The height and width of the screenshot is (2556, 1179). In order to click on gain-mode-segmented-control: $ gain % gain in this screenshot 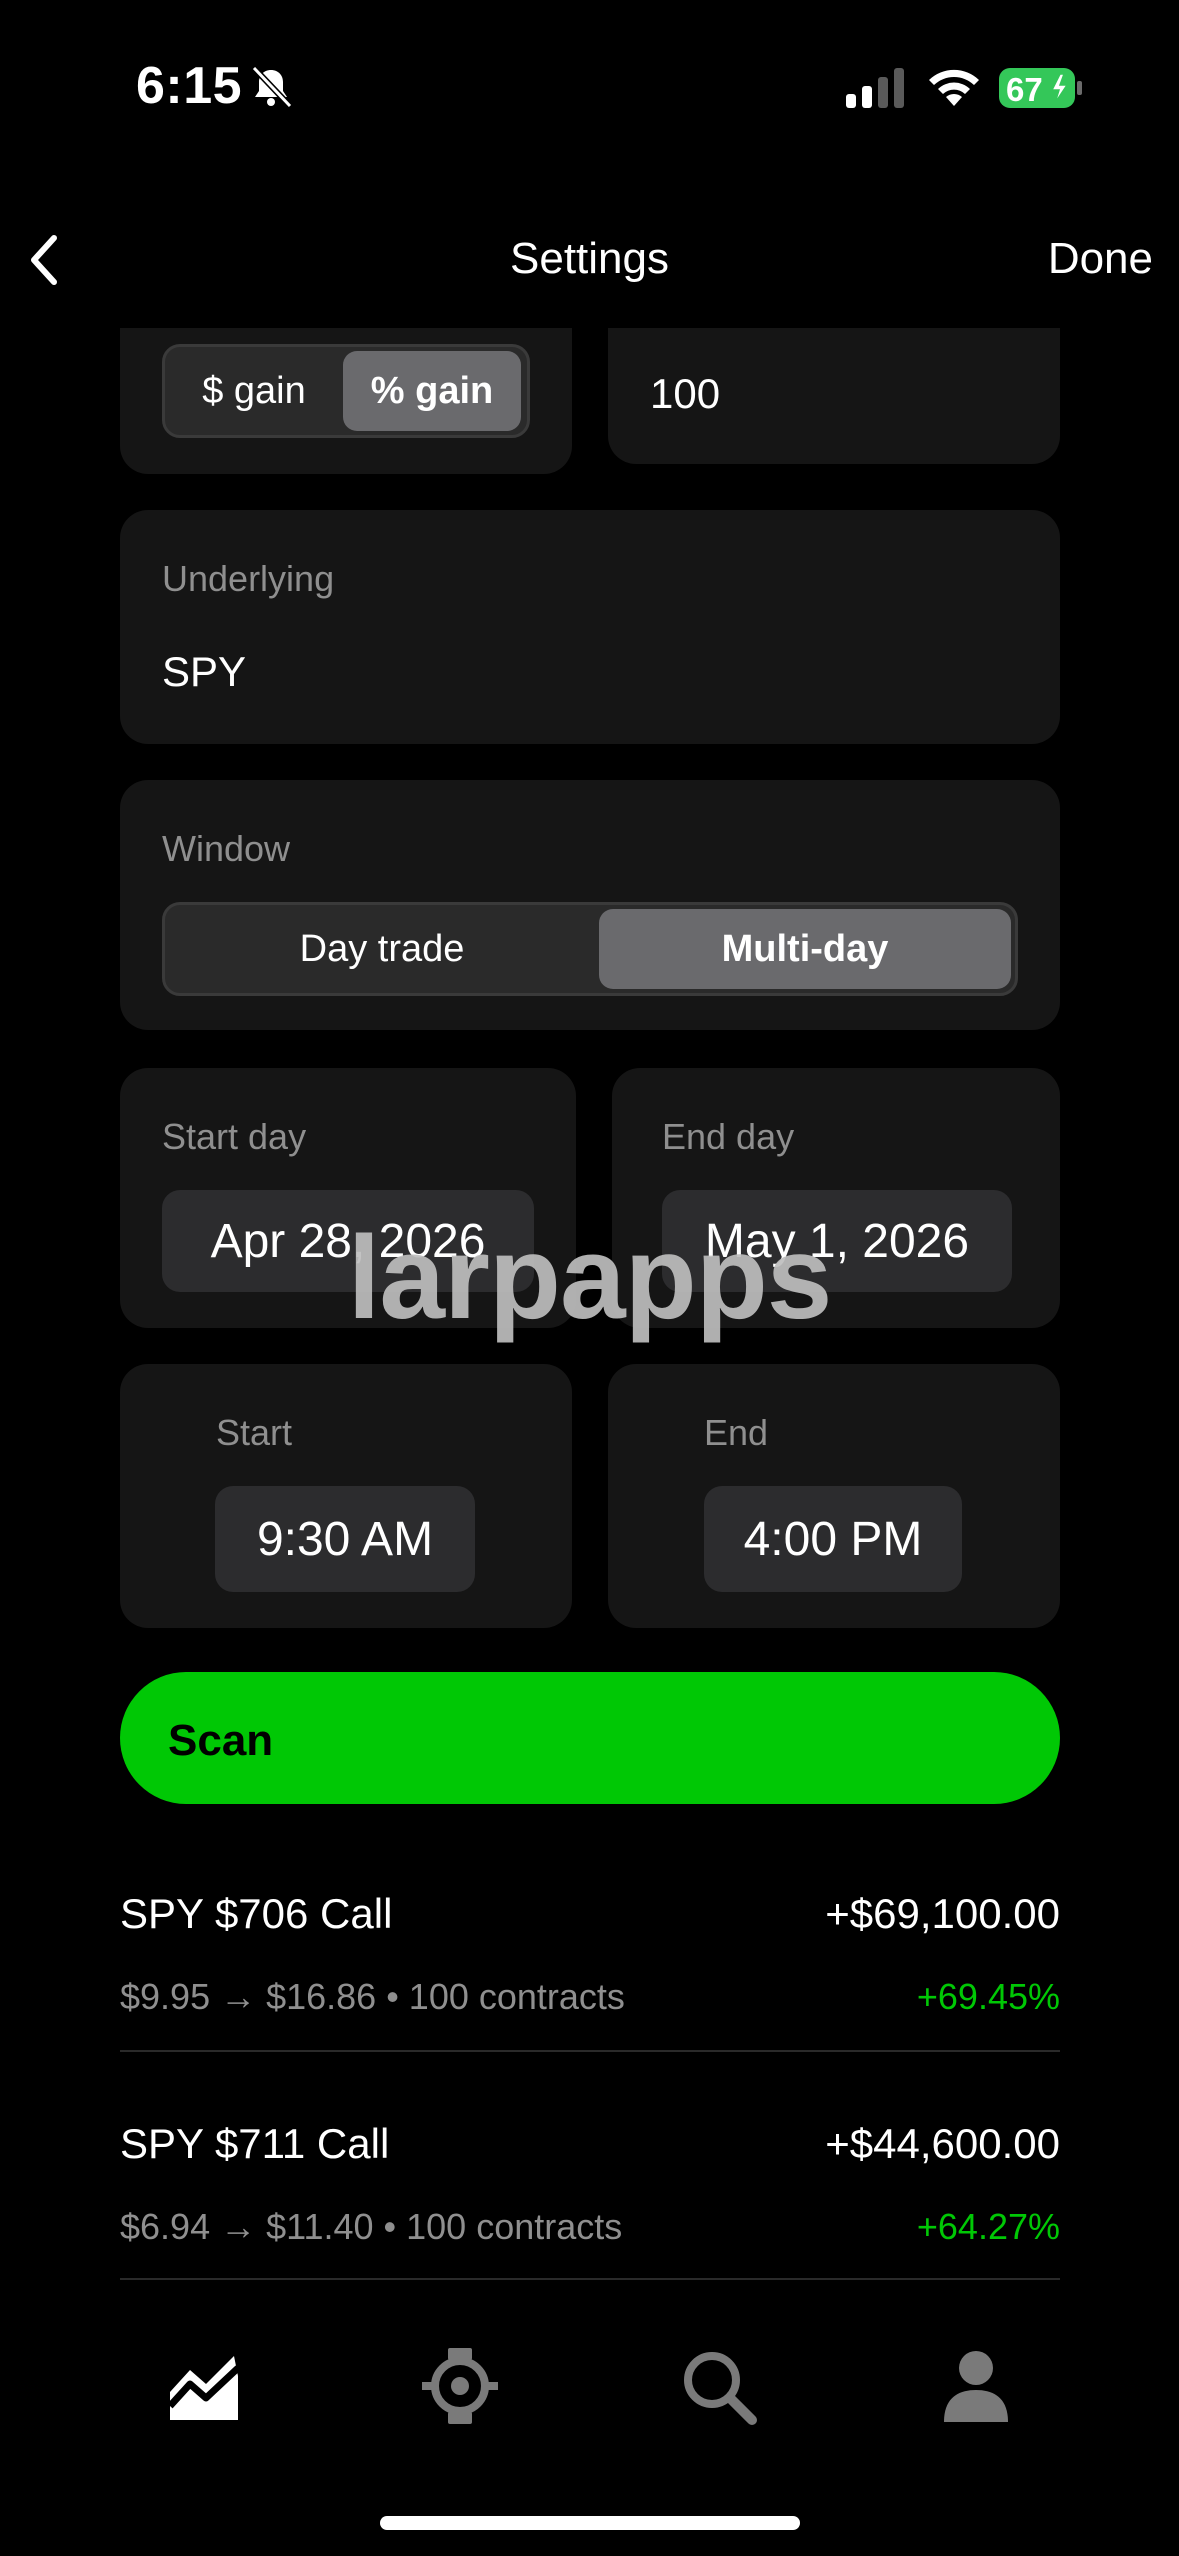, I will do `click(346, 391)`.